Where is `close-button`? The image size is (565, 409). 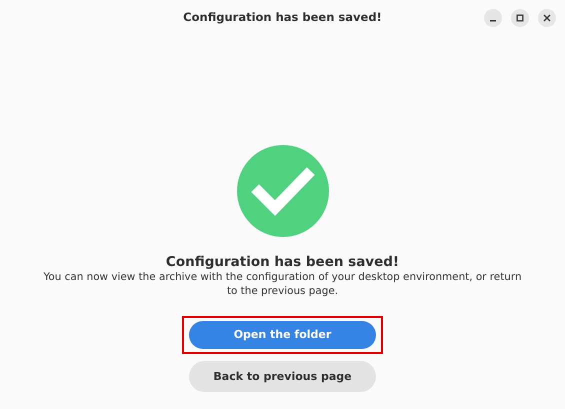
close-button is located at coordinates (547, 18).